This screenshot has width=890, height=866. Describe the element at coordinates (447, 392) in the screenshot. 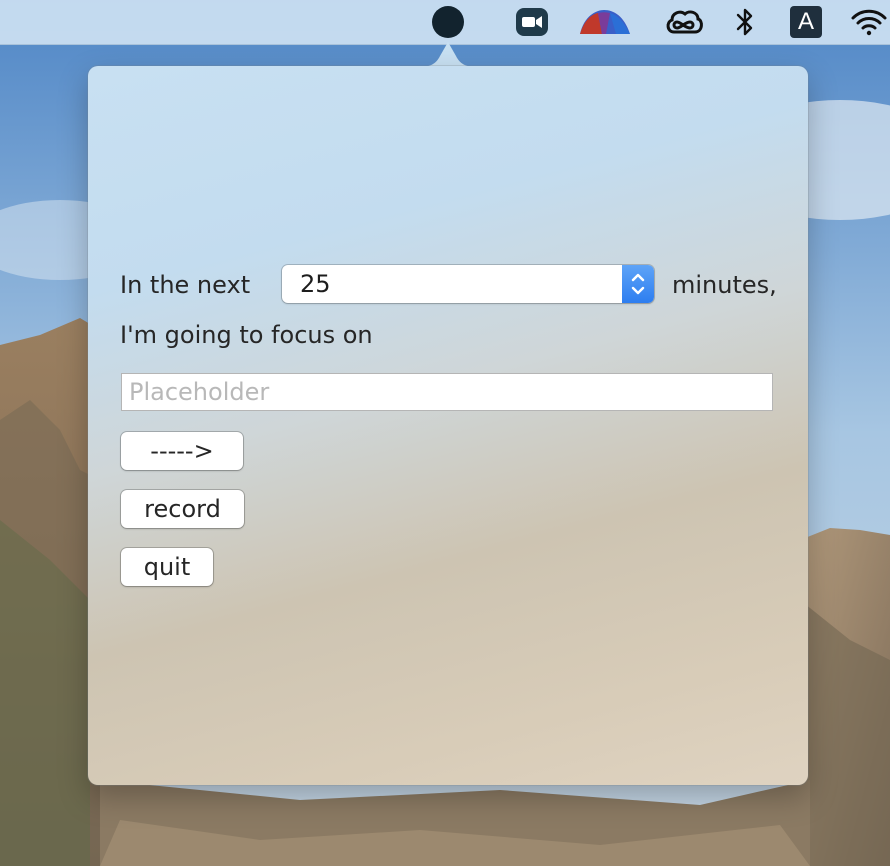

I see `focus-topic-input` at that location.